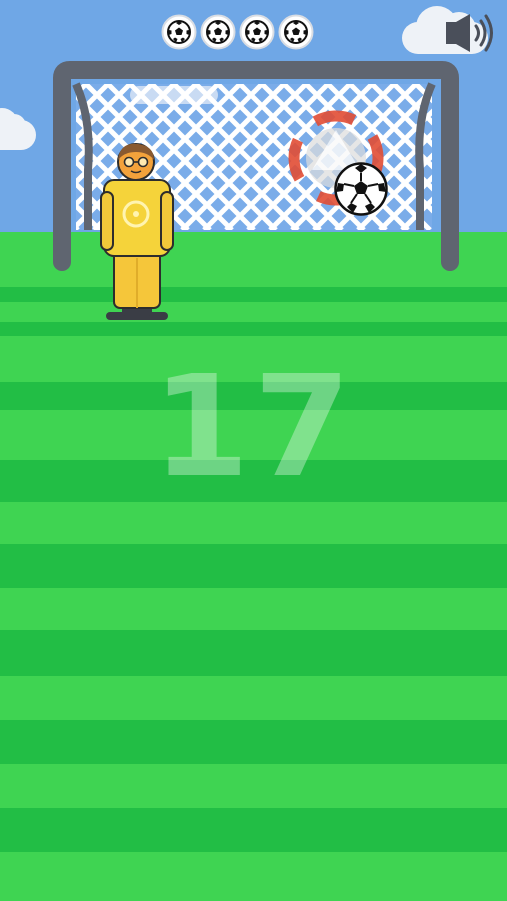 This screenshot has height=901, width=507. Describe the element at coordinates (469, 33) in the screenshot. I see `speaker-icon` at that location.